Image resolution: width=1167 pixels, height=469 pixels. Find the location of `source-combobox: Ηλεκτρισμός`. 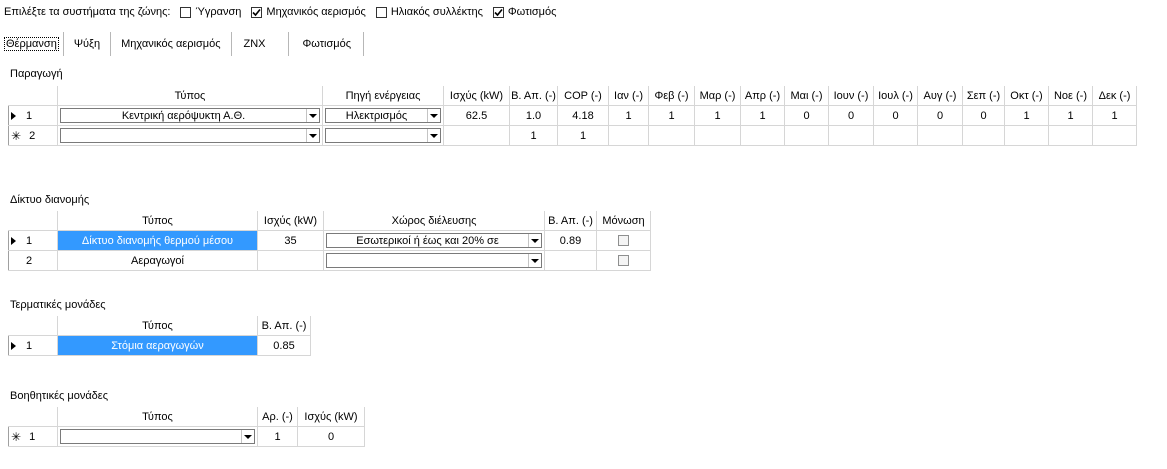

source-combobox: Ηλεκτρισμός is located at coordinates (383, 115).